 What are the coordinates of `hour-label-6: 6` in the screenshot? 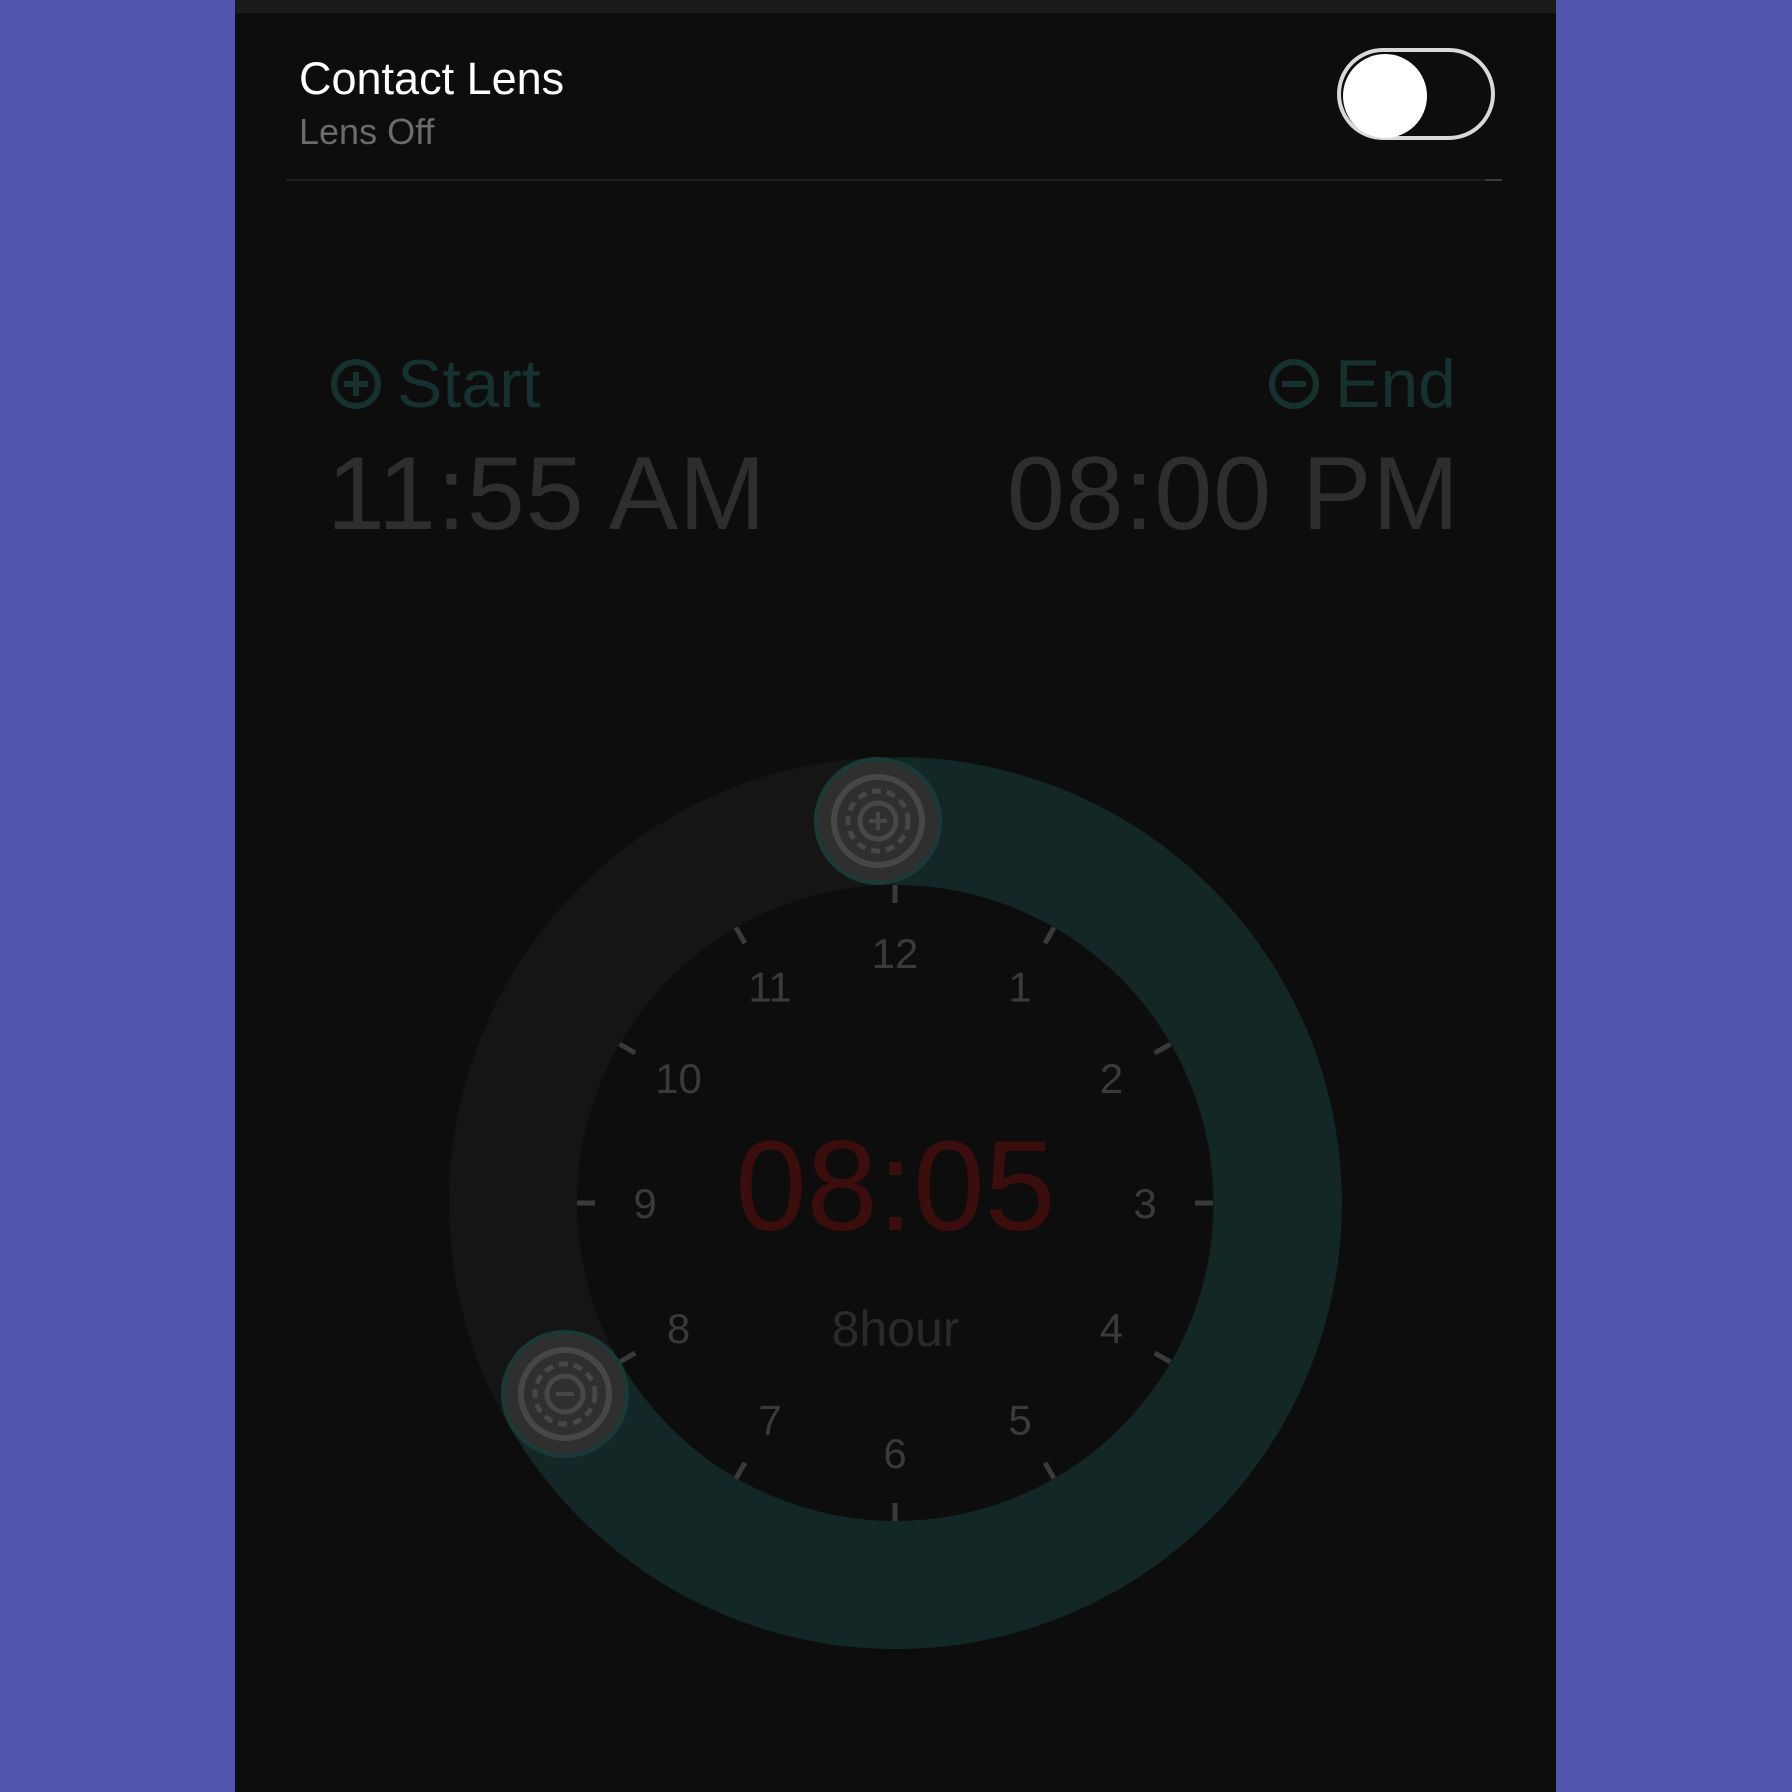 It's located at (894, 1453).